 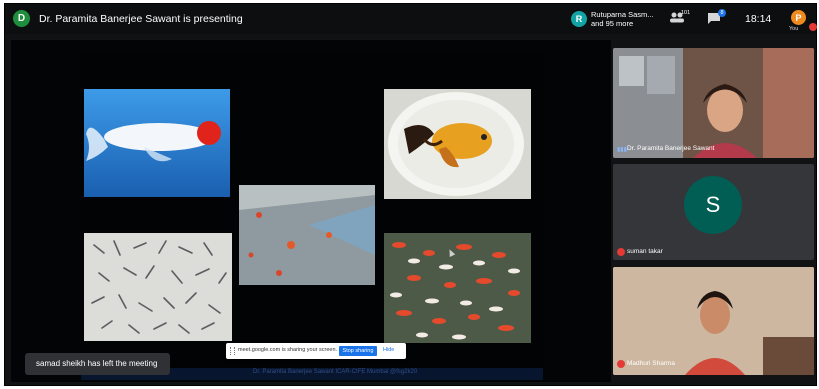 What do you see at coordinates (651, 363) in the screenshot?
I see `tile-name-madhuri: Madhuri Sharma` at bounding box center [651, 363].